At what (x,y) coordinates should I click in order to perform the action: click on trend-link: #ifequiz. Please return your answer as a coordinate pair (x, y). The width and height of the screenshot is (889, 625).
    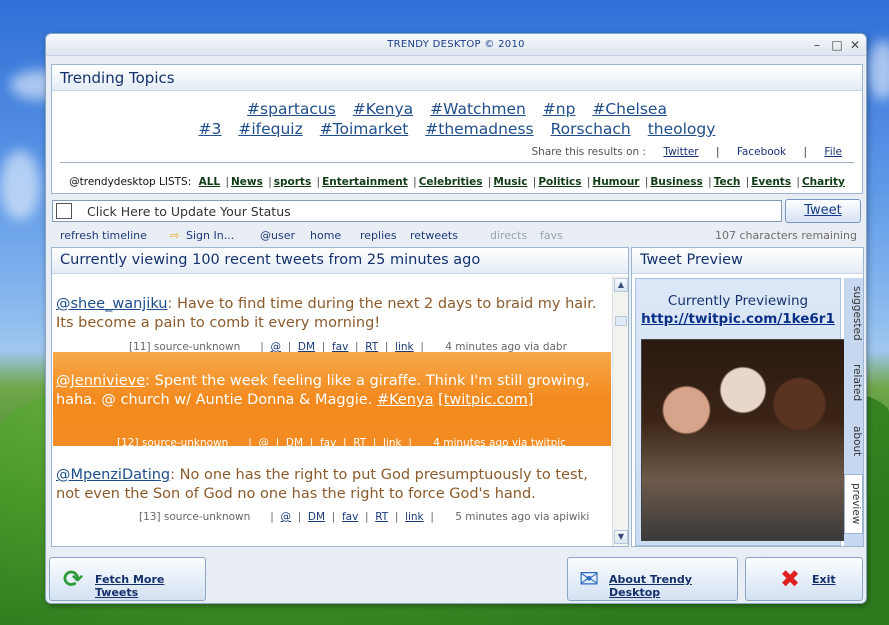
    Looking at the image, I should click on (270, 129).